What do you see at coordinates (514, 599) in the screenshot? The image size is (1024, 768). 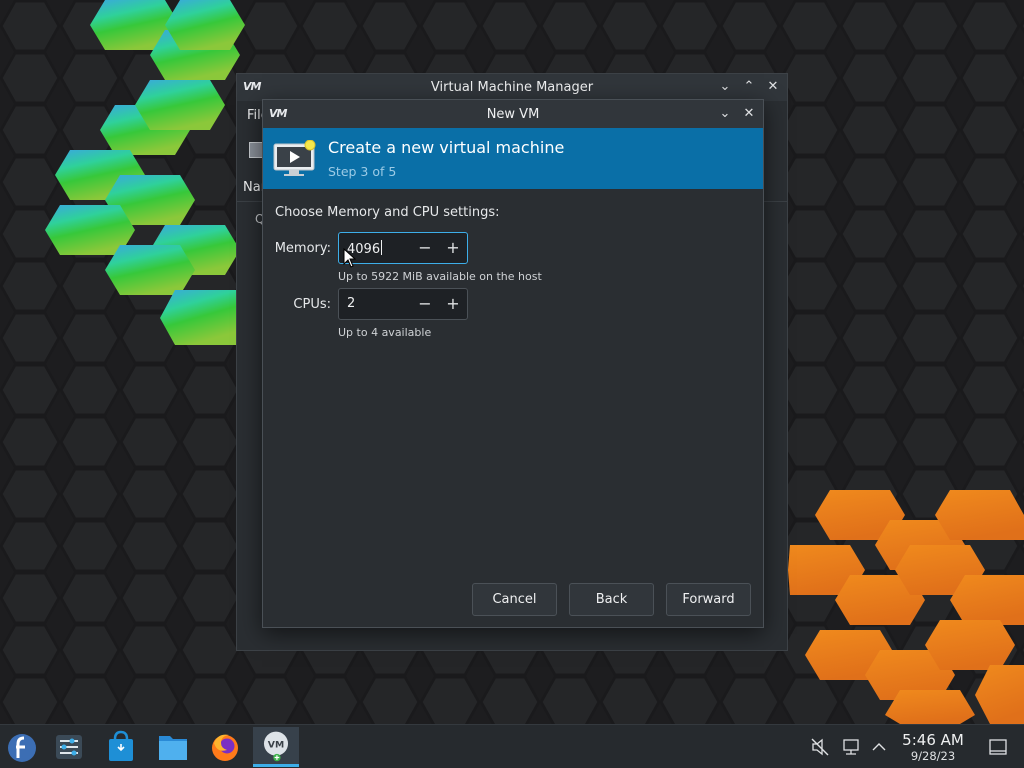 I see `cancel-button: Cancel` at bounding box center [514, 599].